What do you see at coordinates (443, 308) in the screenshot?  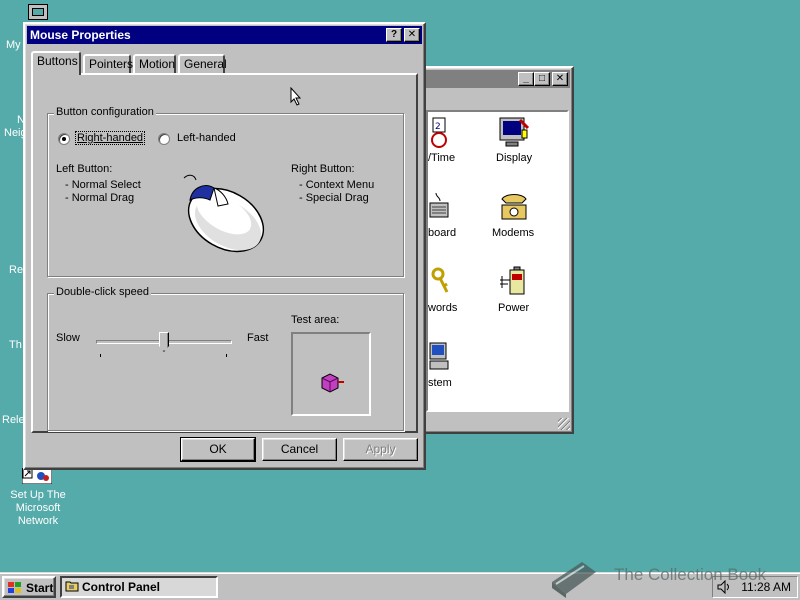 I see `cp-label-passwords: words` at bounding box center [443, 308].